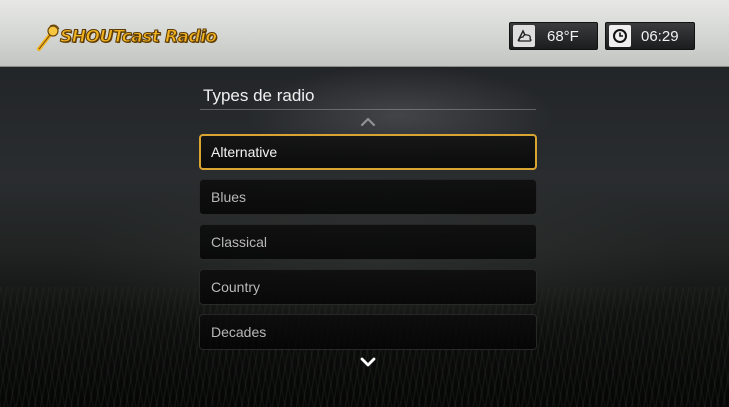  Describe the element at coordinates (368, 332) in the screenshot. I see `list-item: Decades` at that location.